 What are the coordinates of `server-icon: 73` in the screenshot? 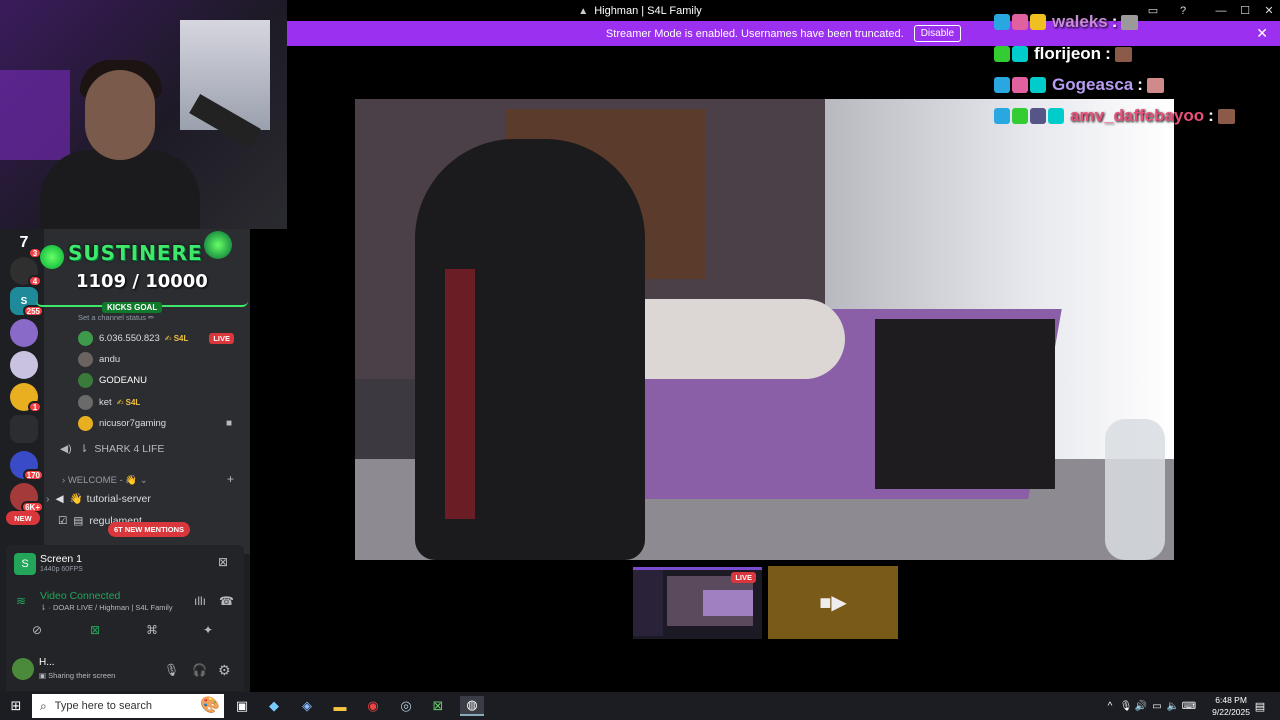 It's located at (26, 244).